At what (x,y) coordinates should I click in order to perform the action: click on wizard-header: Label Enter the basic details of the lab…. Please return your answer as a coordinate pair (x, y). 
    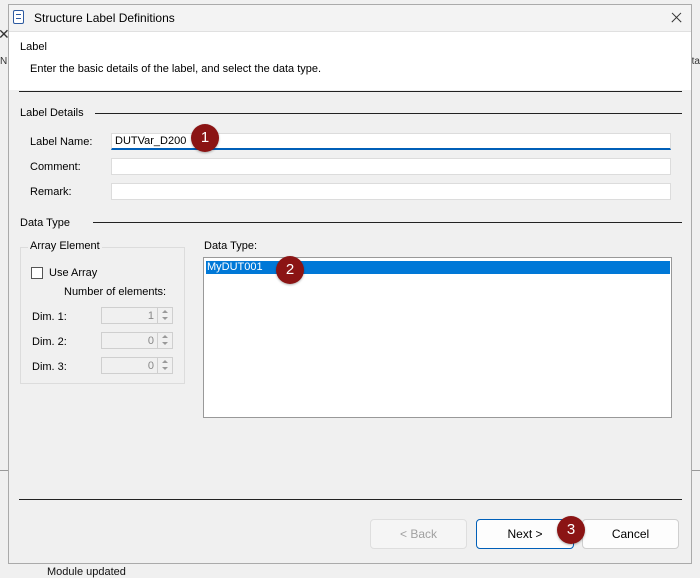
    Looking at the image, I should click on (350, 61).